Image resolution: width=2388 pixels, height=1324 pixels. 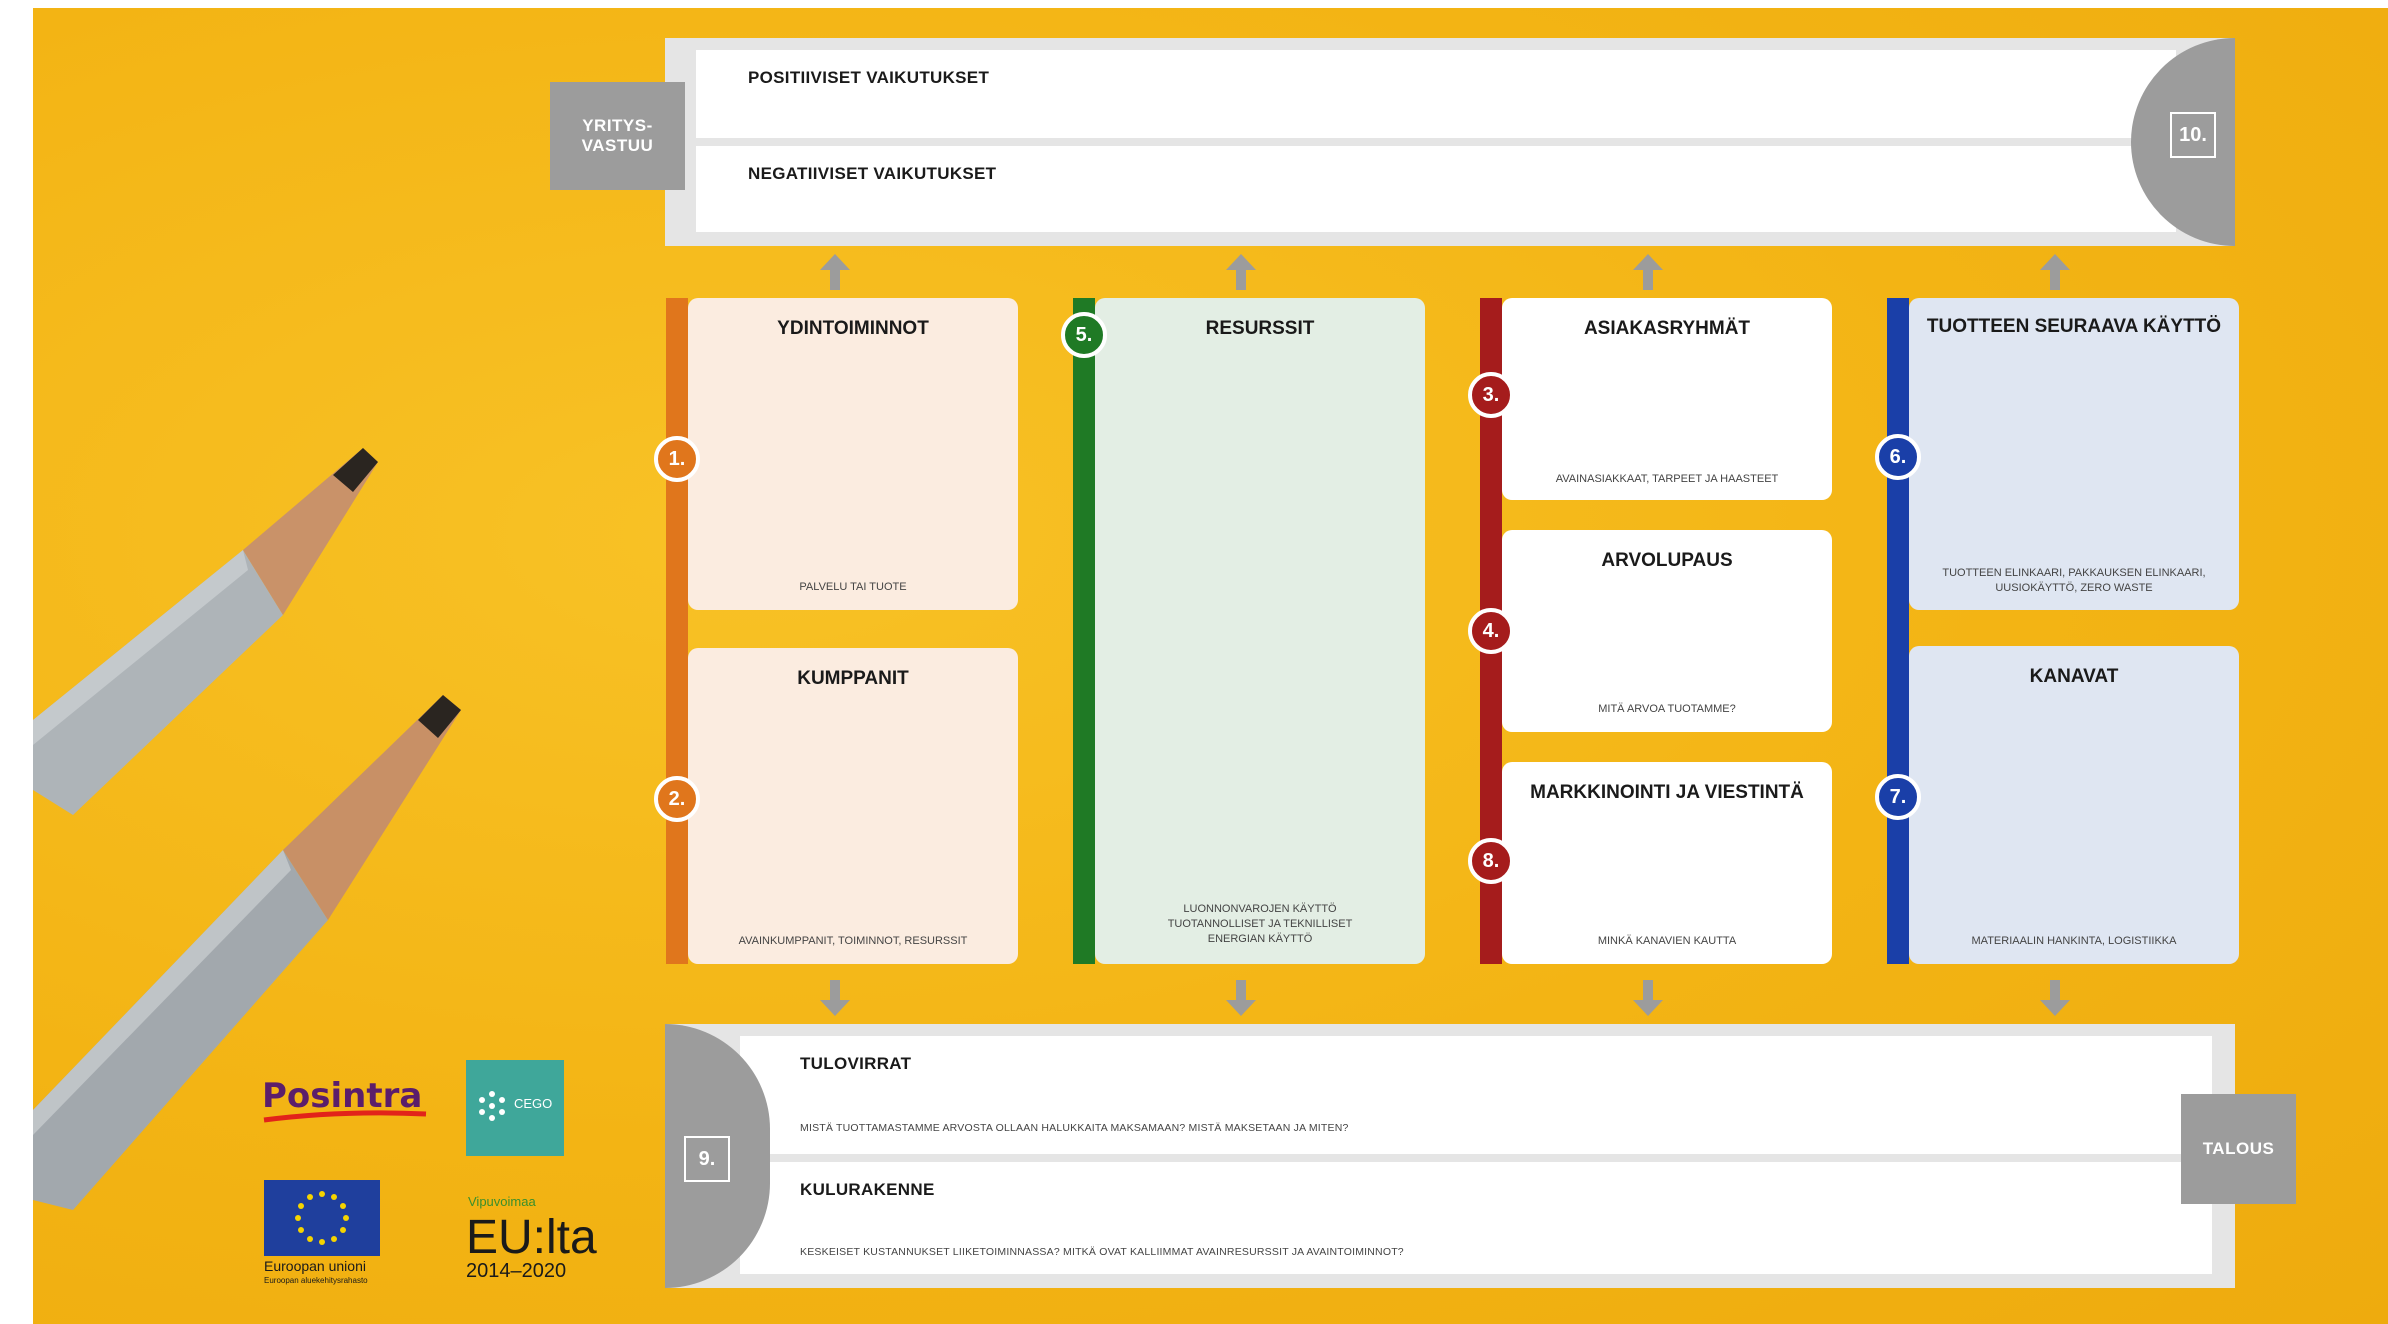 What do you see at coordinates (856, 1063) in the screenshot?
I see `revenue-title: TULOVIRRAT` at bounding box center [856, 1063].